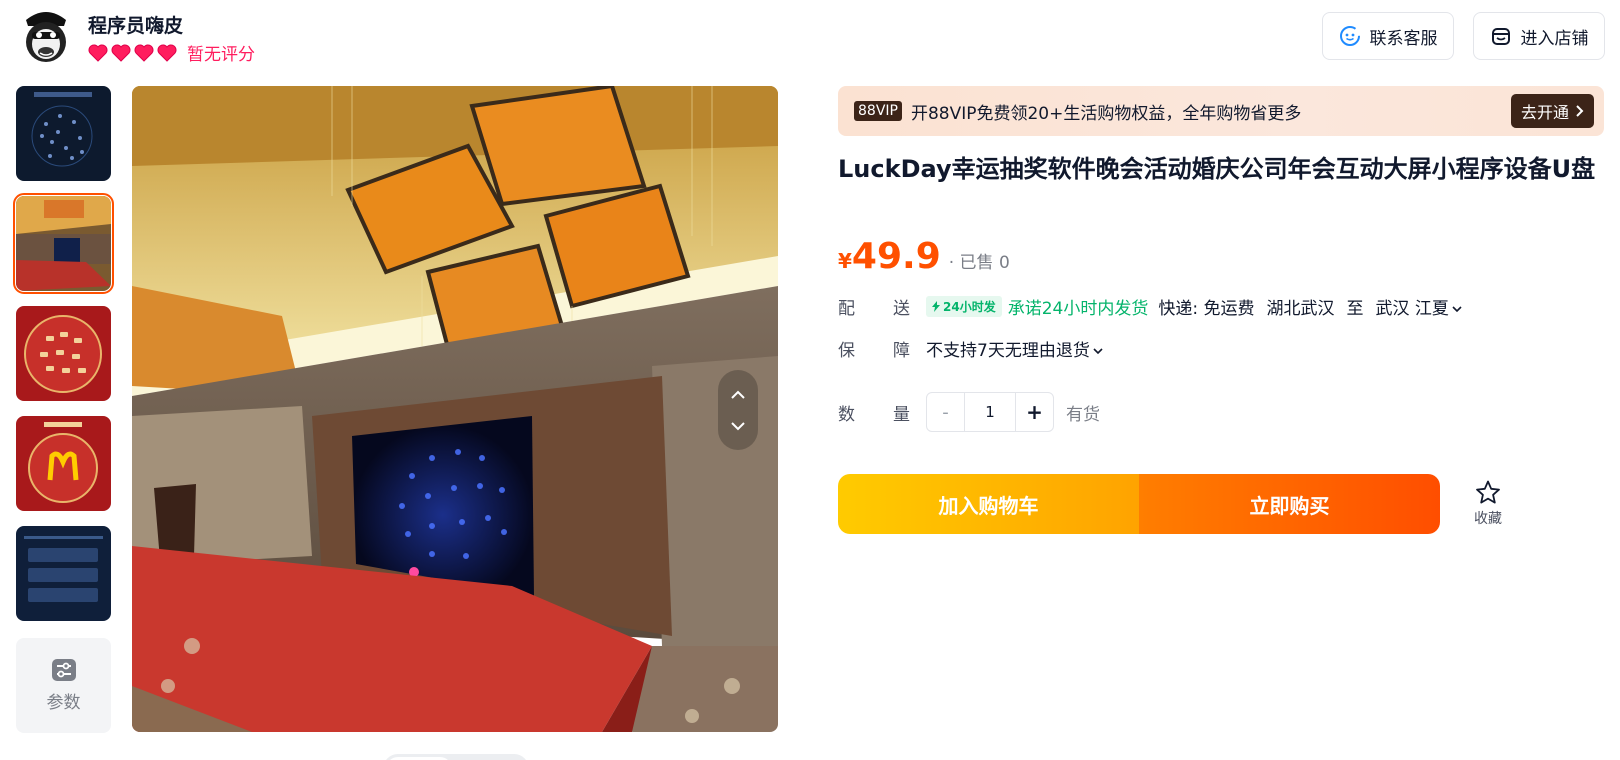  I want to click on add-to-cart-button: 加入购物车, so click(988, 504).